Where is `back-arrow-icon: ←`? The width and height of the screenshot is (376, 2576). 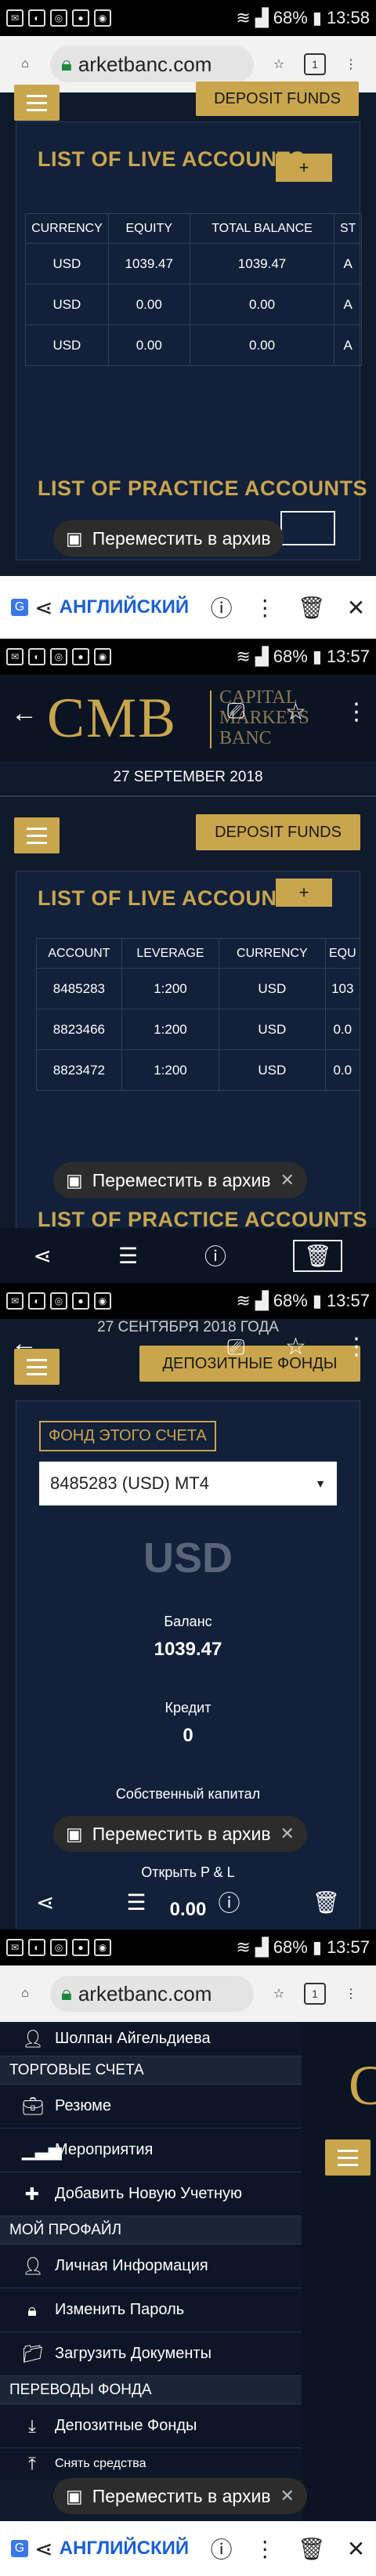
back-arrow-icon: ← is located at coordinates (25, 713).